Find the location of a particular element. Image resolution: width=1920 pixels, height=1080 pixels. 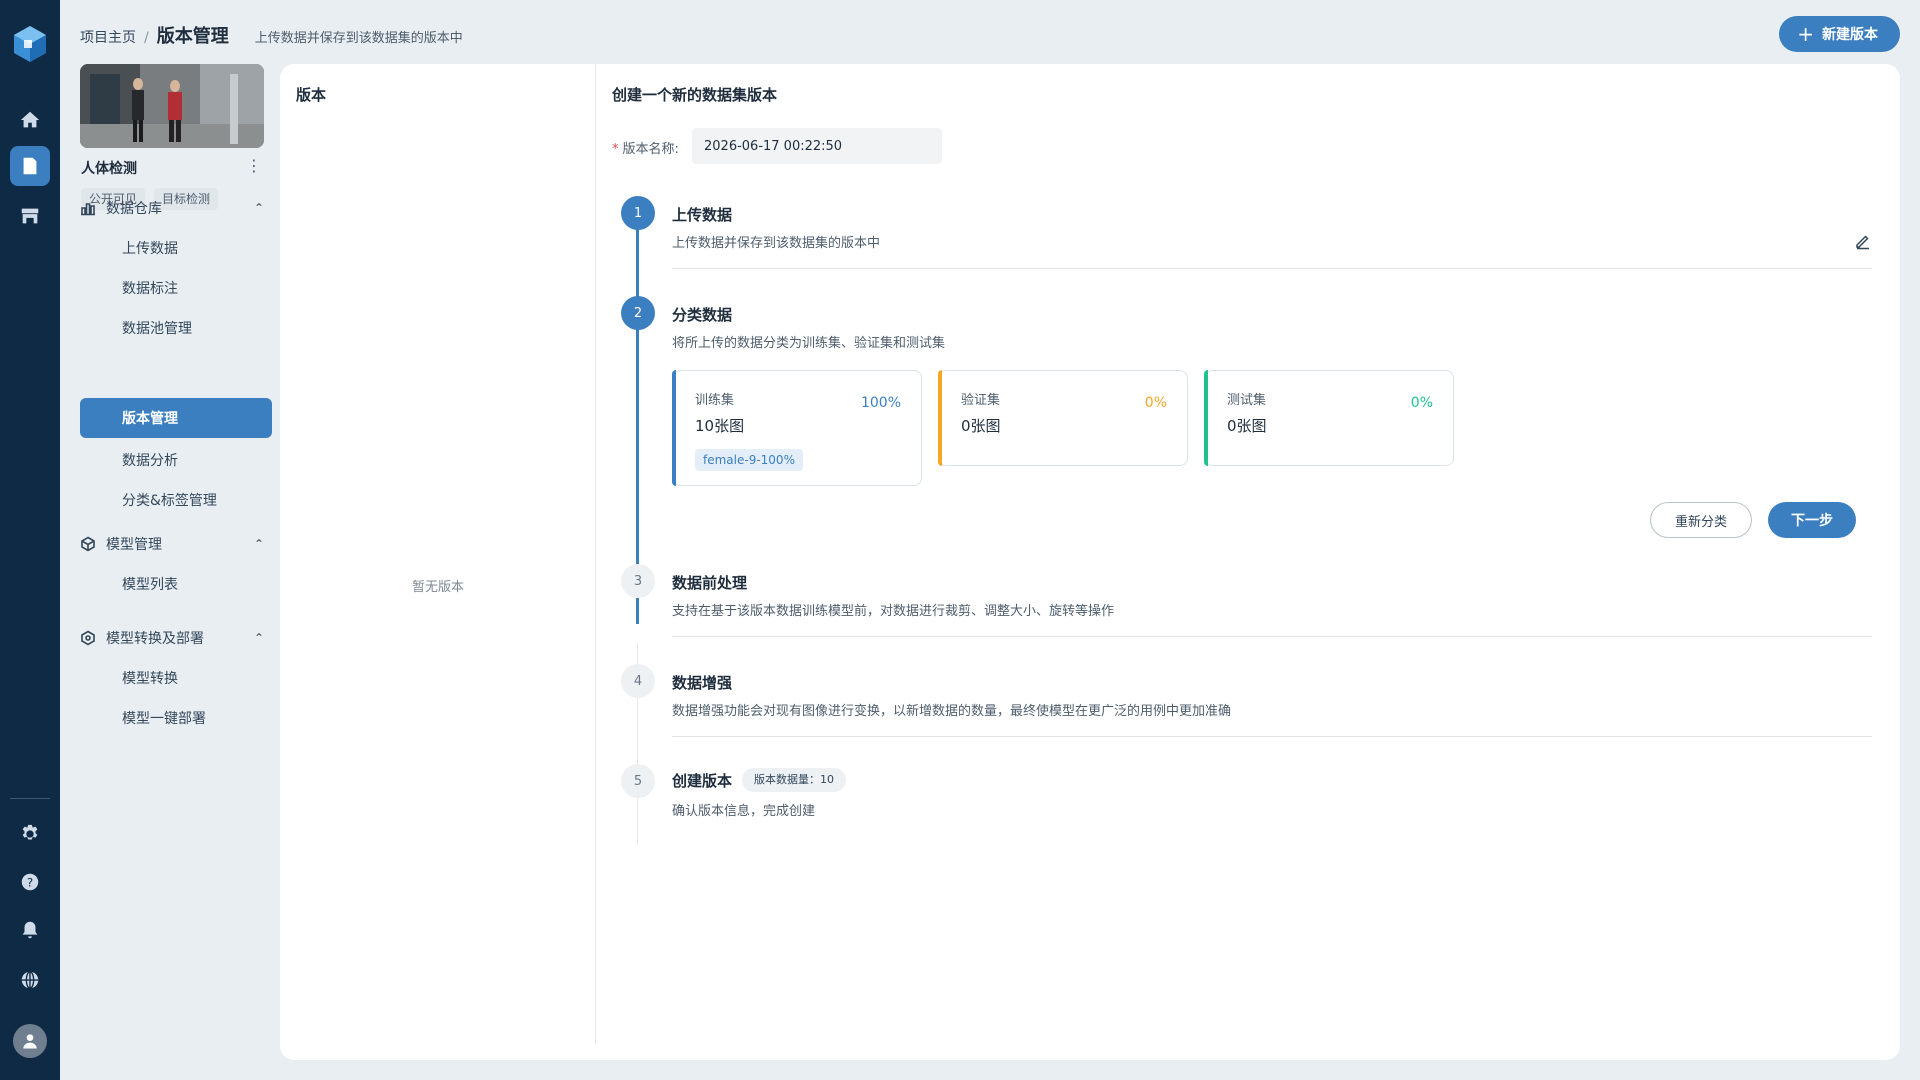

edit-pencil-icon is located at coordinates (1863, 241).